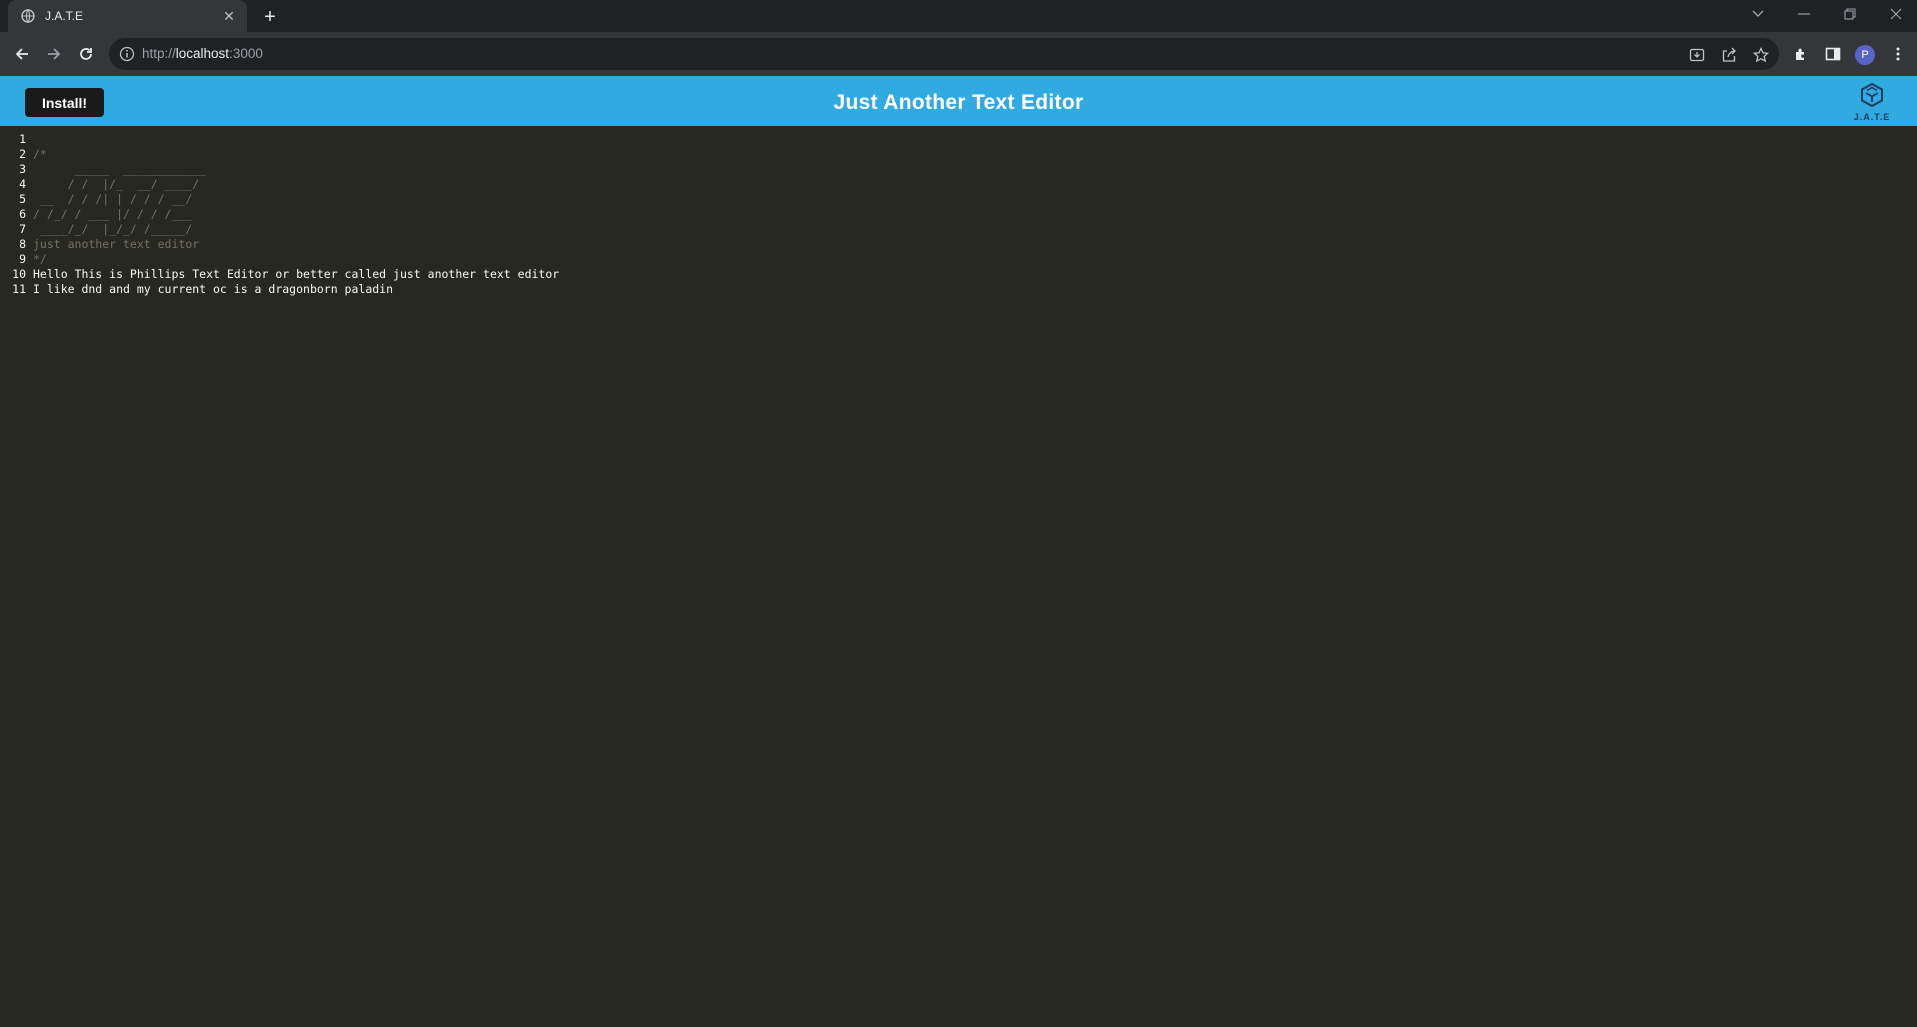  I want to click on line-number: 3, so click(22, 169).